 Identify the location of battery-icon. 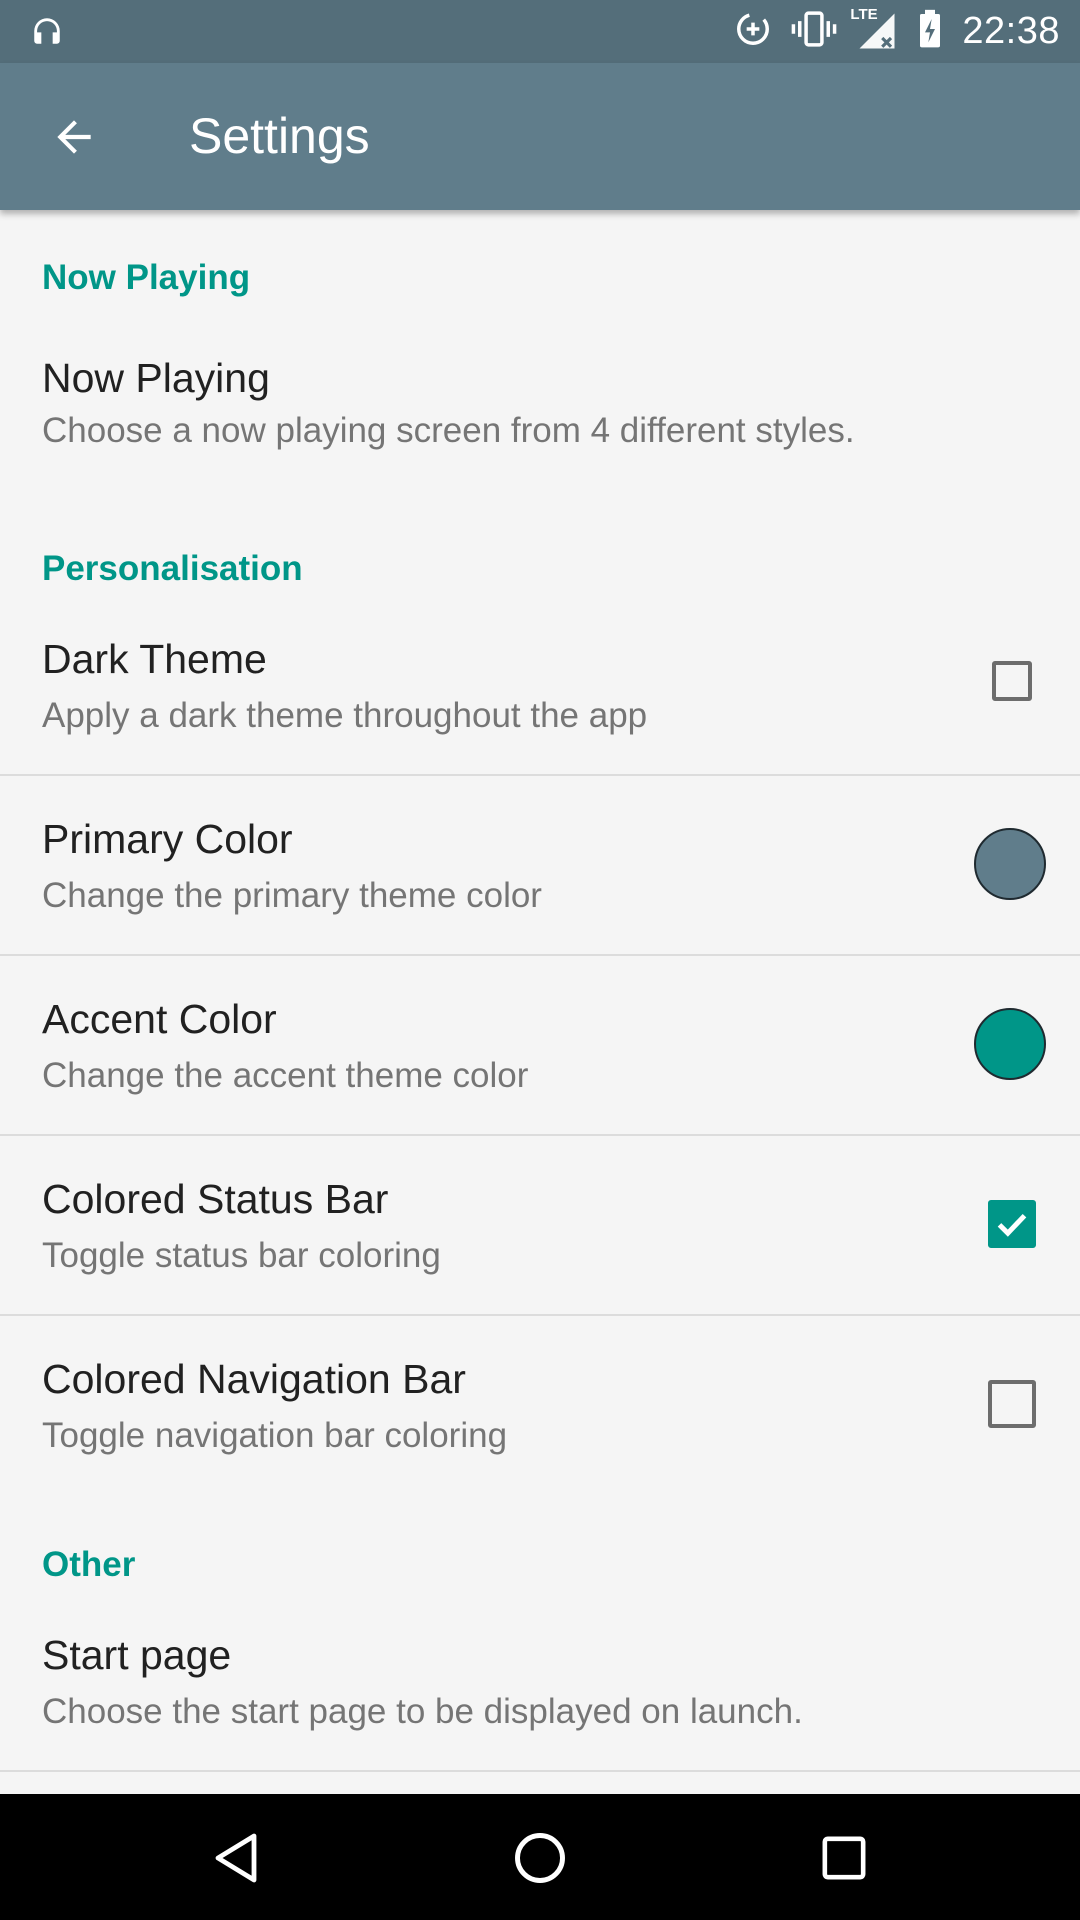
(930, 31).